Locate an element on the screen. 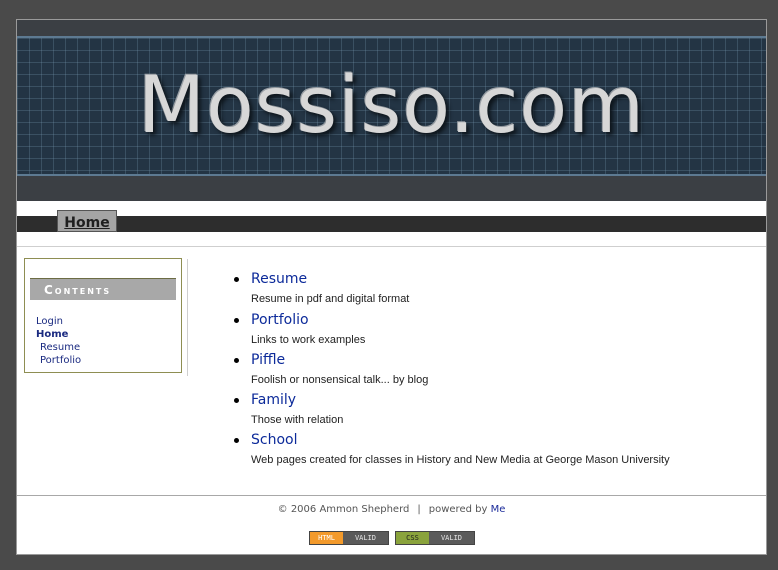 The image size is (778, 570). item-description: Foolish or nonsensical talk... by blog is located at coordinates (340, 380).